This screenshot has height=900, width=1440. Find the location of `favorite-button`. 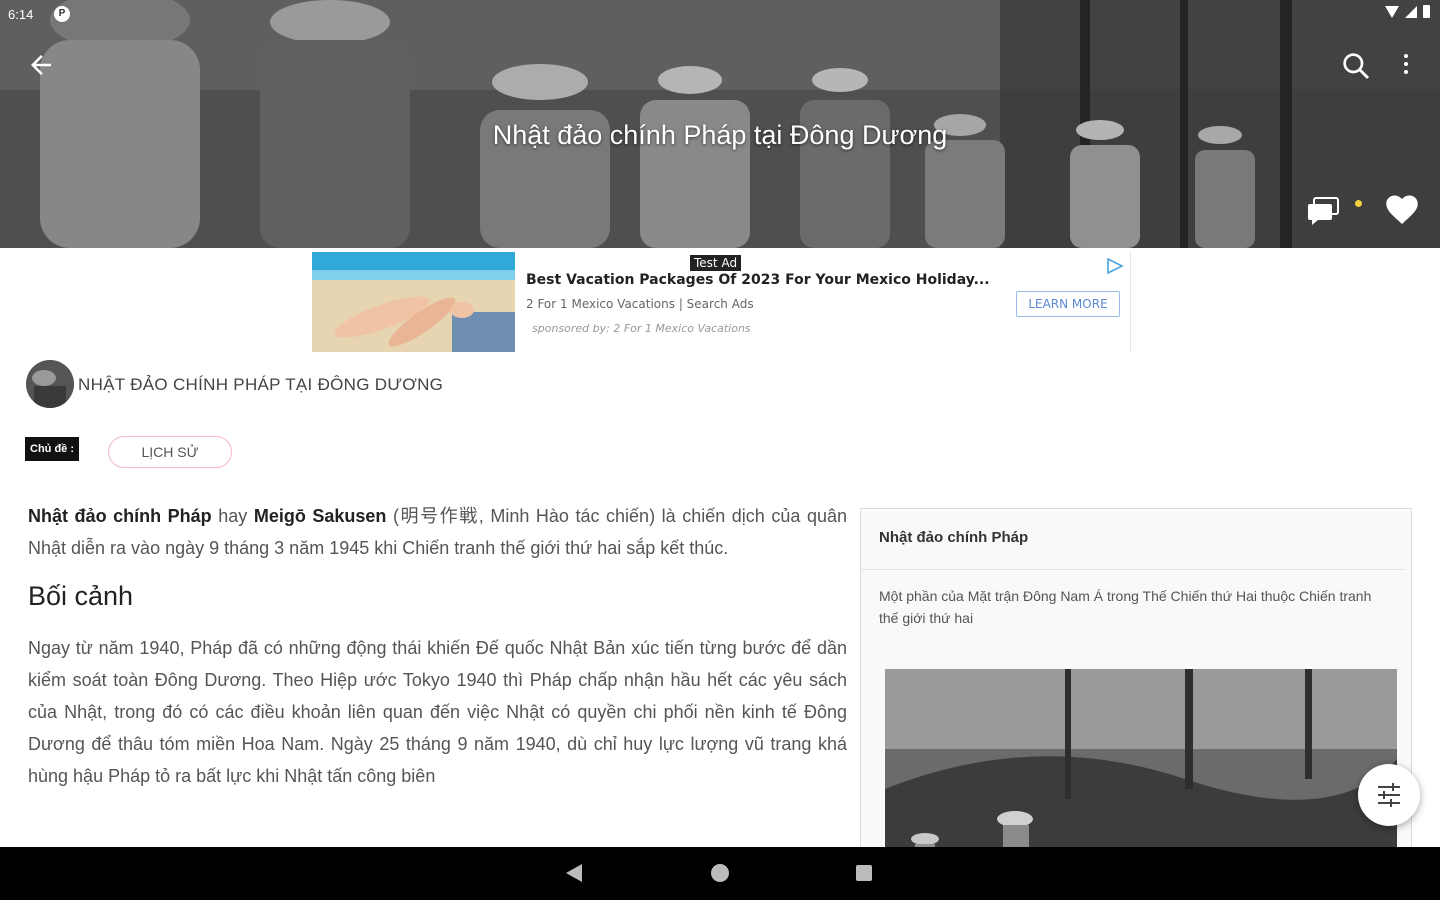

favorite-button is located at coordinates (1402, 209).